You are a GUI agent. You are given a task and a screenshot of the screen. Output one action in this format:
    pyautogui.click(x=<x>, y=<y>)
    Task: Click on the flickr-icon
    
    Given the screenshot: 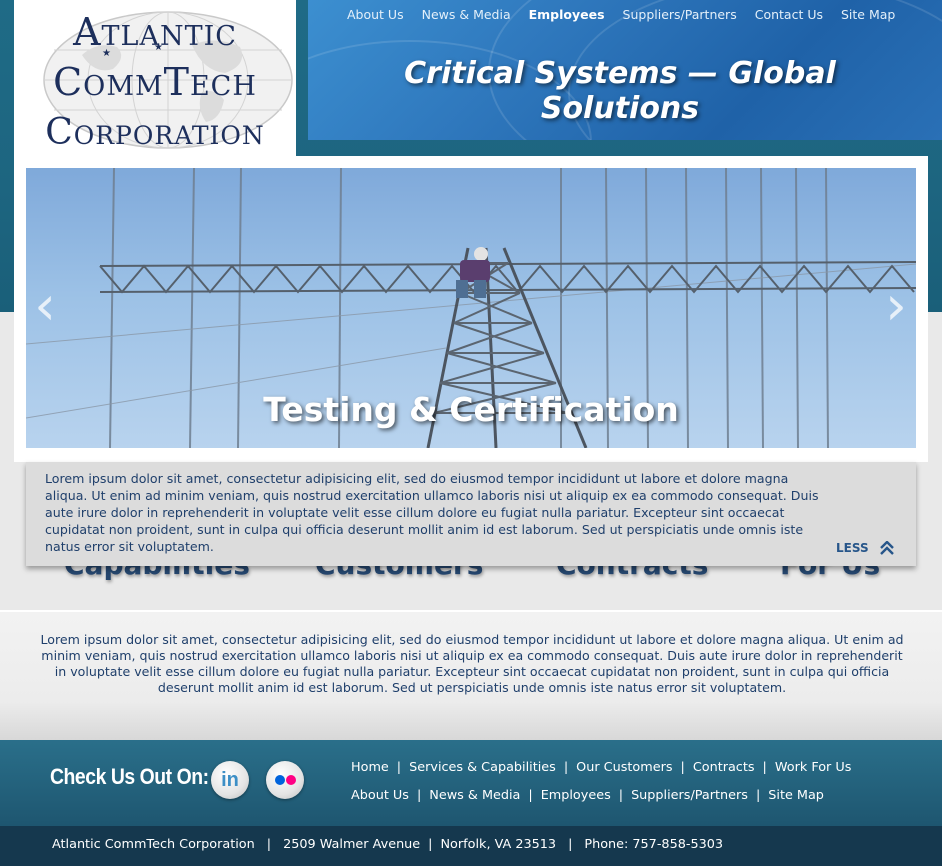 What is the action you would take?
    pyautogui.click(x=285, y=780)
    